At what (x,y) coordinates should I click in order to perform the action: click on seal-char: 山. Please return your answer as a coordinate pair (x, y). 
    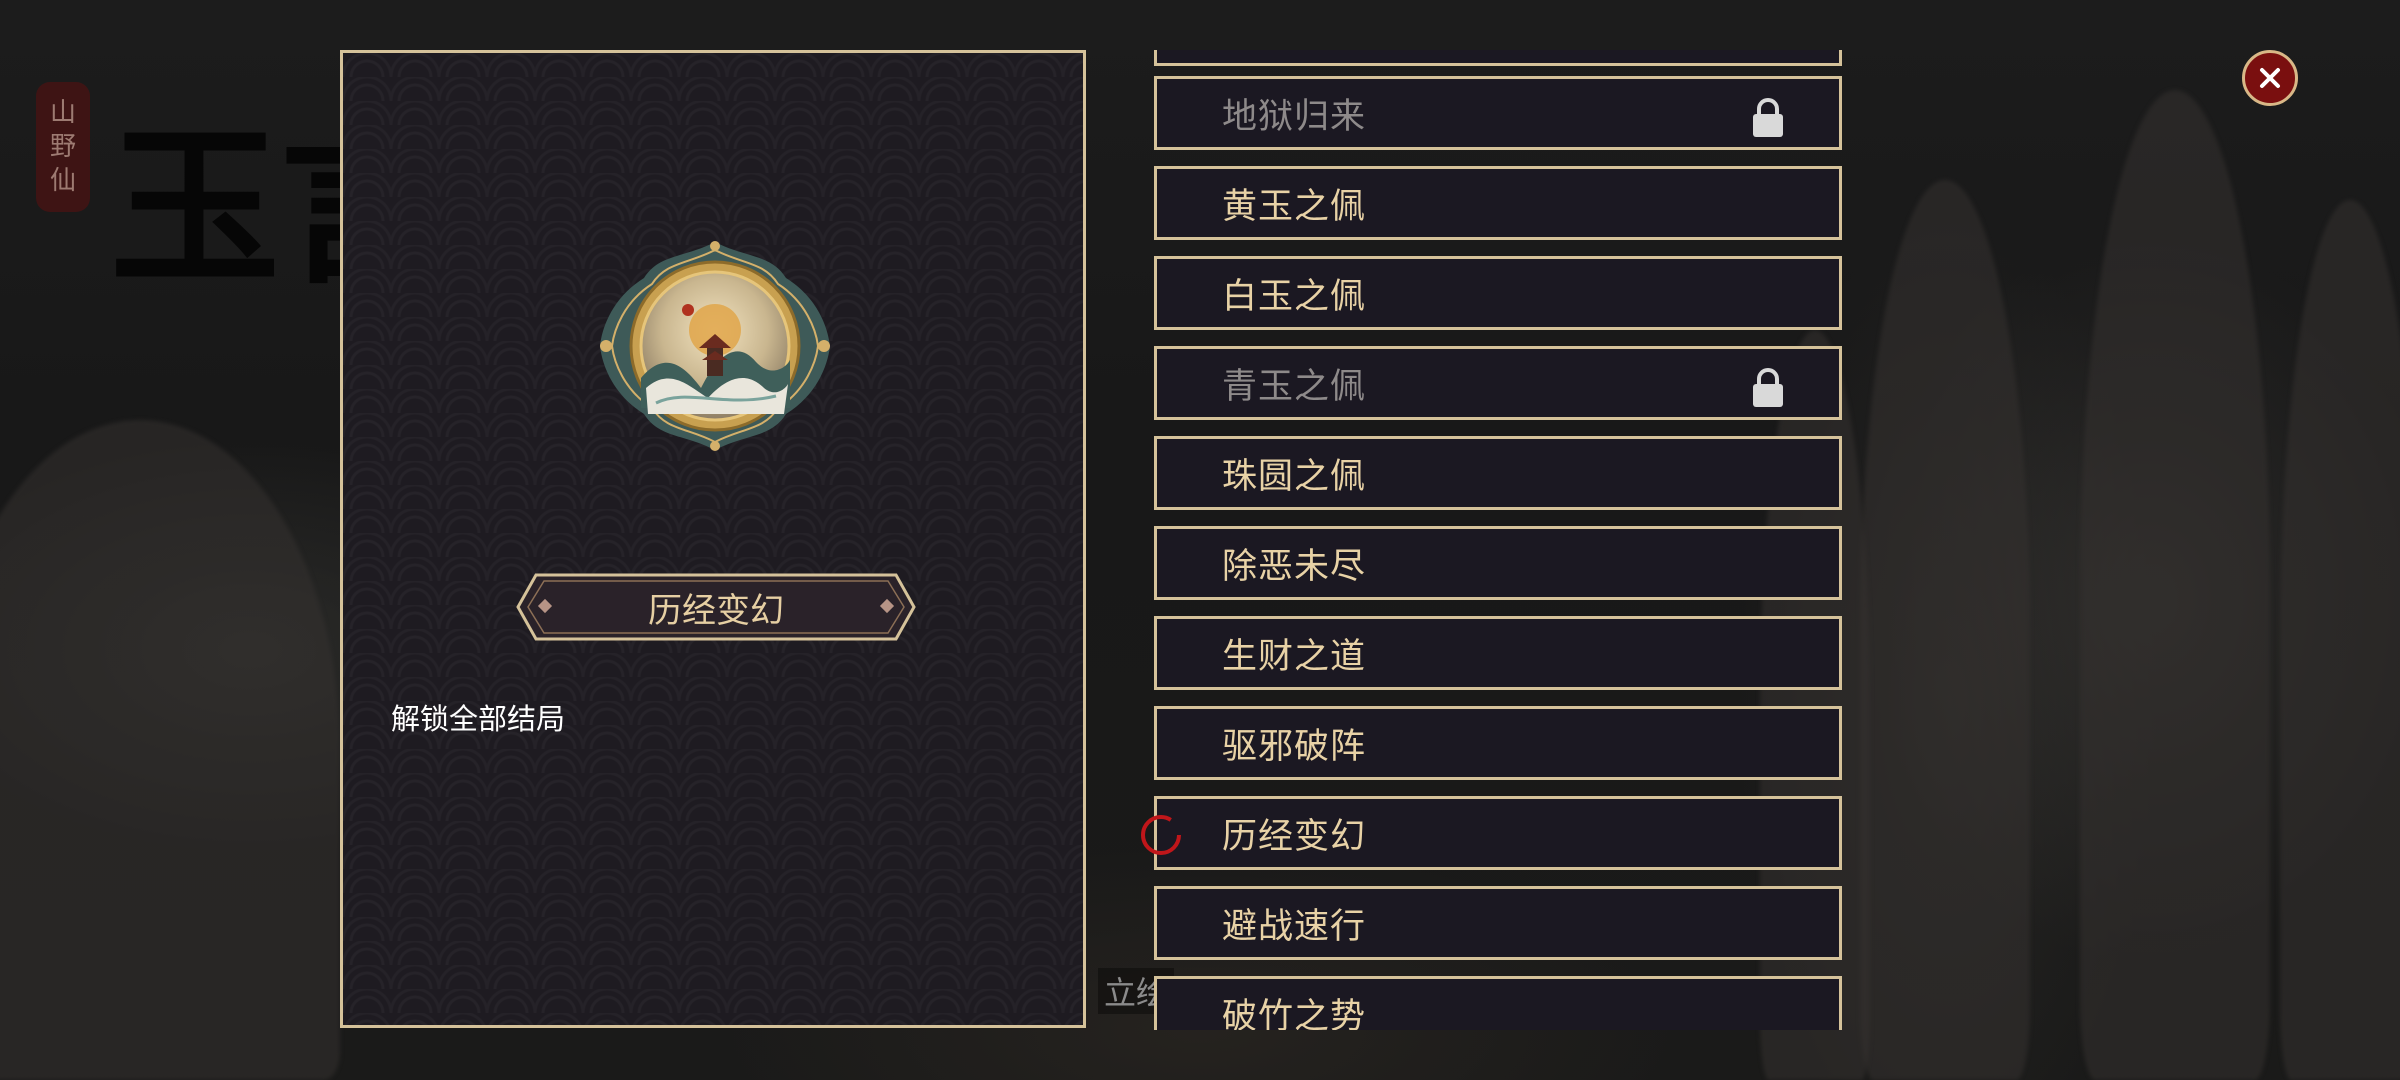
    Looking at the image, I should click on (62, 113).